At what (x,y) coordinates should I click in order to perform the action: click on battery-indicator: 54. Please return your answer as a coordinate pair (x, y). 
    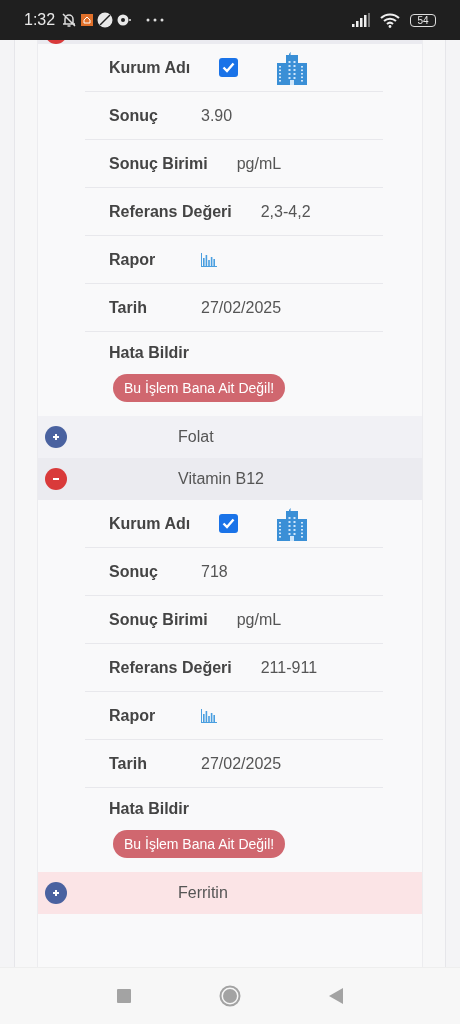
    Looking at the image, I should click on (423, 20).